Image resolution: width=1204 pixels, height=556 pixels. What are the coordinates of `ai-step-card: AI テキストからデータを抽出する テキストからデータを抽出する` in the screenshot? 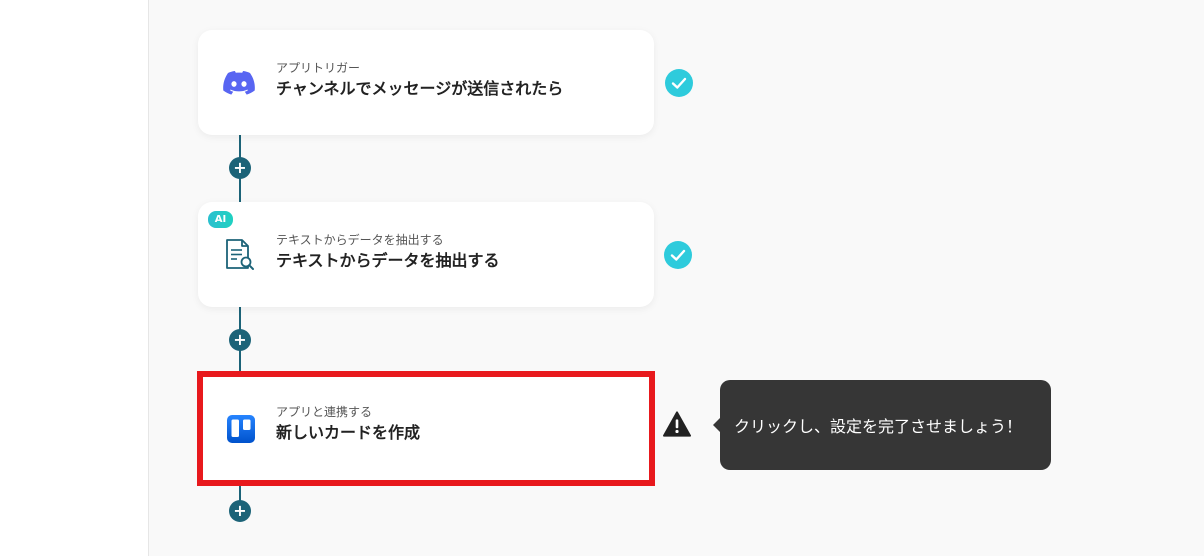 It's located at (426, 254).